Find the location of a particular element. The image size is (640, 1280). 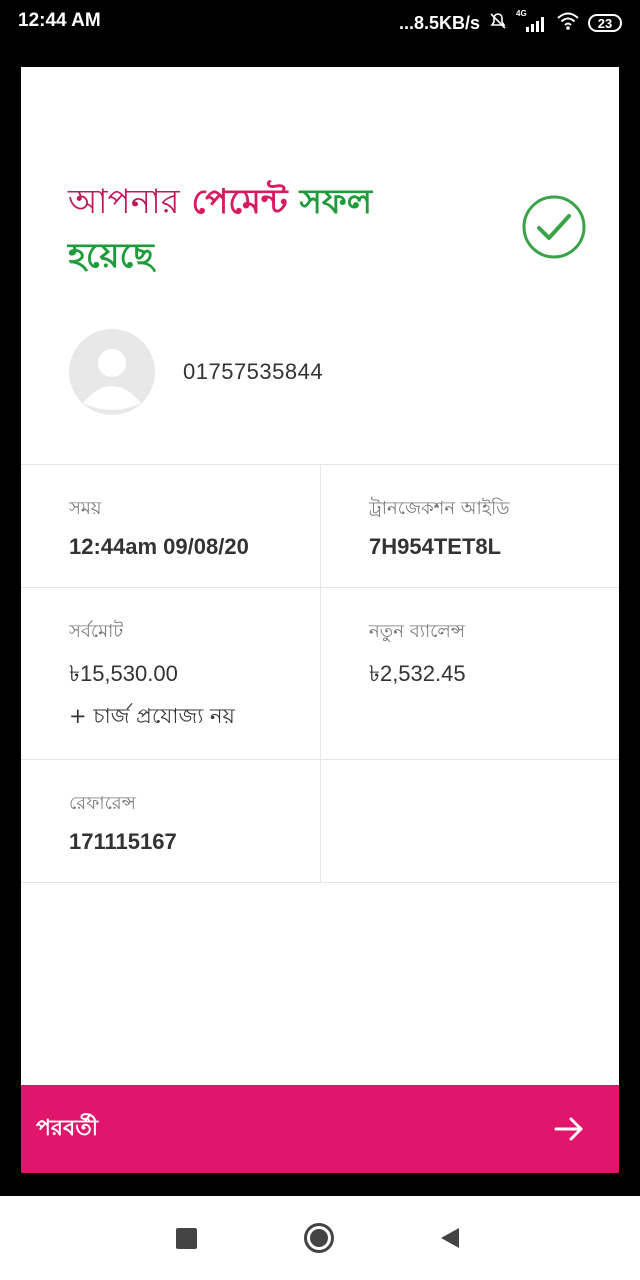

avatar-icon is located at coordinates (112, 372).